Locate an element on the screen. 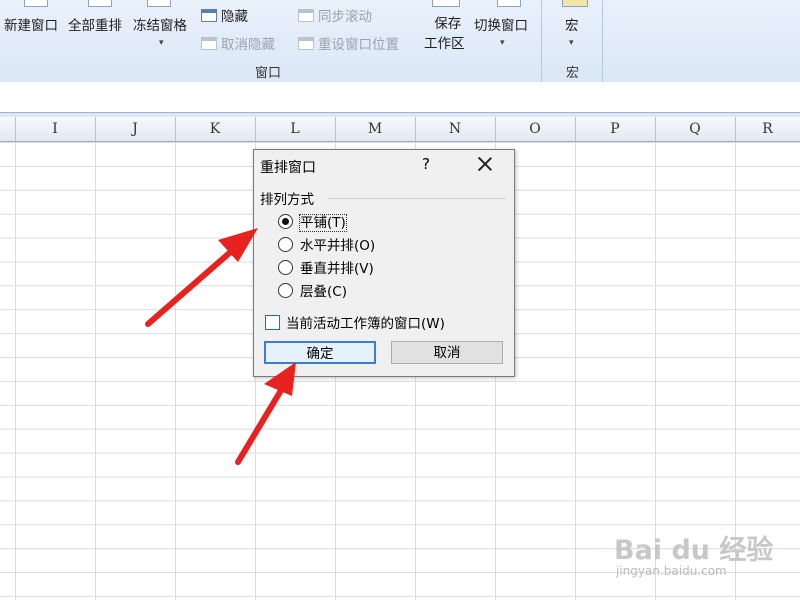 Image resolution: width=800 pixels, height=600 pixels. arrange-all-label: 全部重排 is located at coordinates (95, 26).